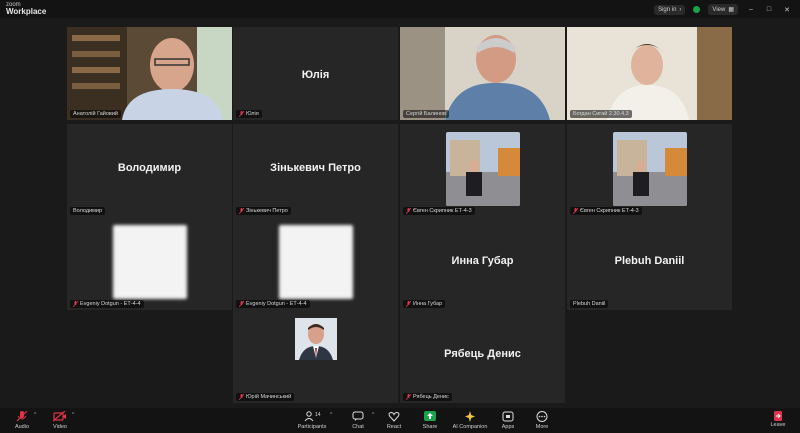  I want to click on participant-display-name: Инна Губар, so click(482, 261).